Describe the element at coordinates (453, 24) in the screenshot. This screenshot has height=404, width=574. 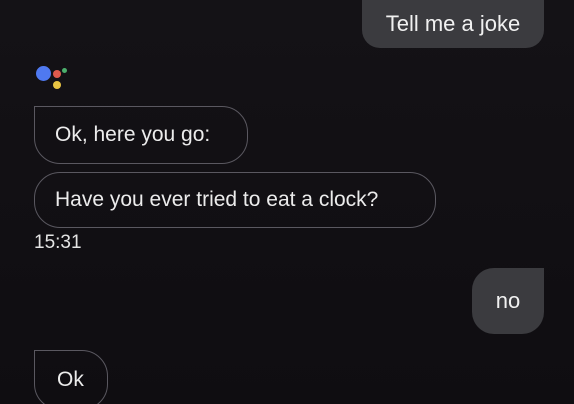
I see `user-message-bubble: Tell me a joke` at that location.